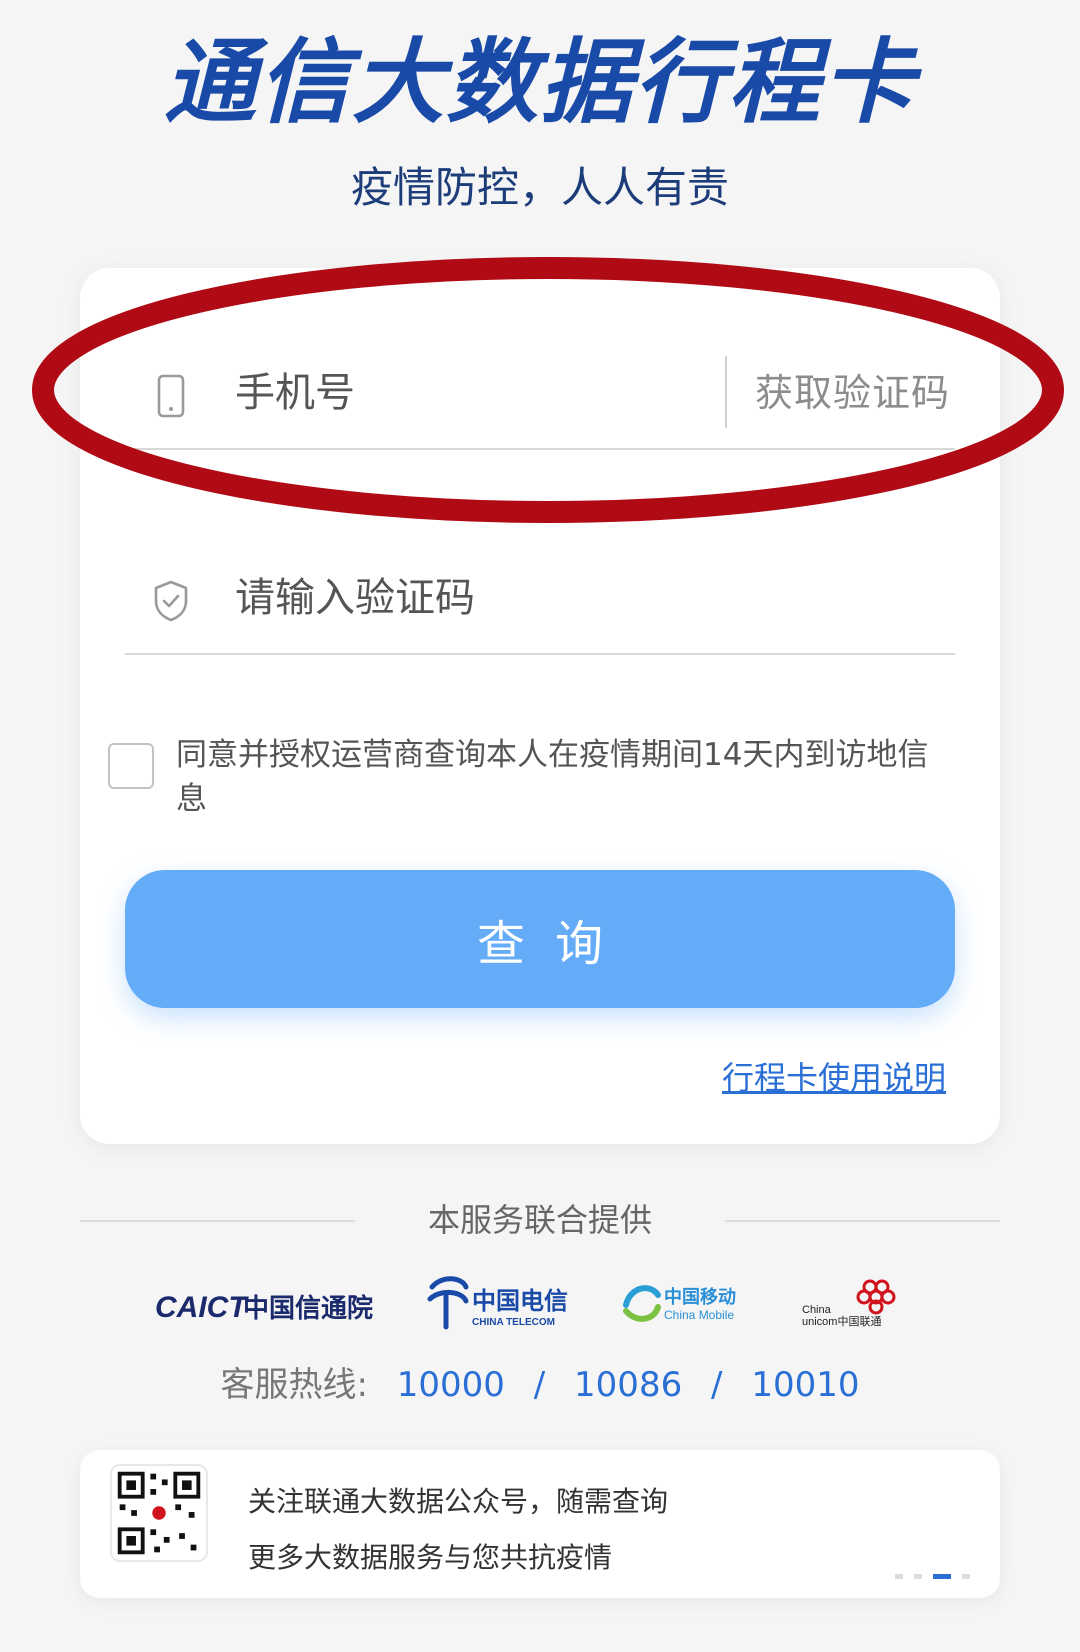 The height and width of the screenshot is (1652, 1080). I want to click on agreement-text: 同意并授权运营商查询本人在疫情期间14天内到访地信息, so click(552, 777).